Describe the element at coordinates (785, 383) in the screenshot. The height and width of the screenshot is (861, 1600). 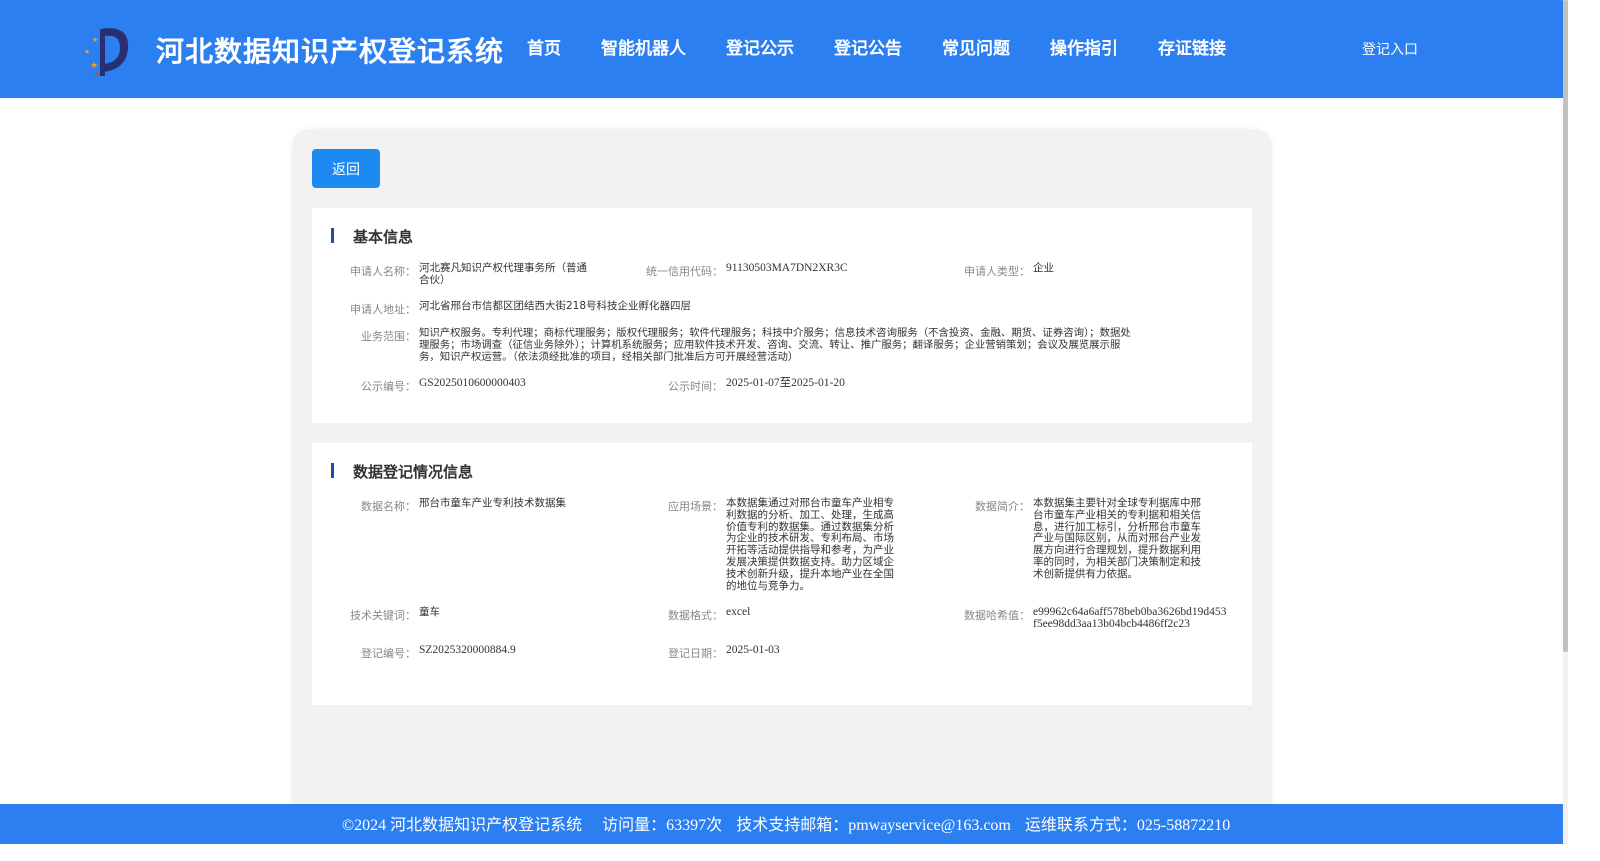
I see `pub-time-value: 2025-01-07至2025-01-20` at that location.